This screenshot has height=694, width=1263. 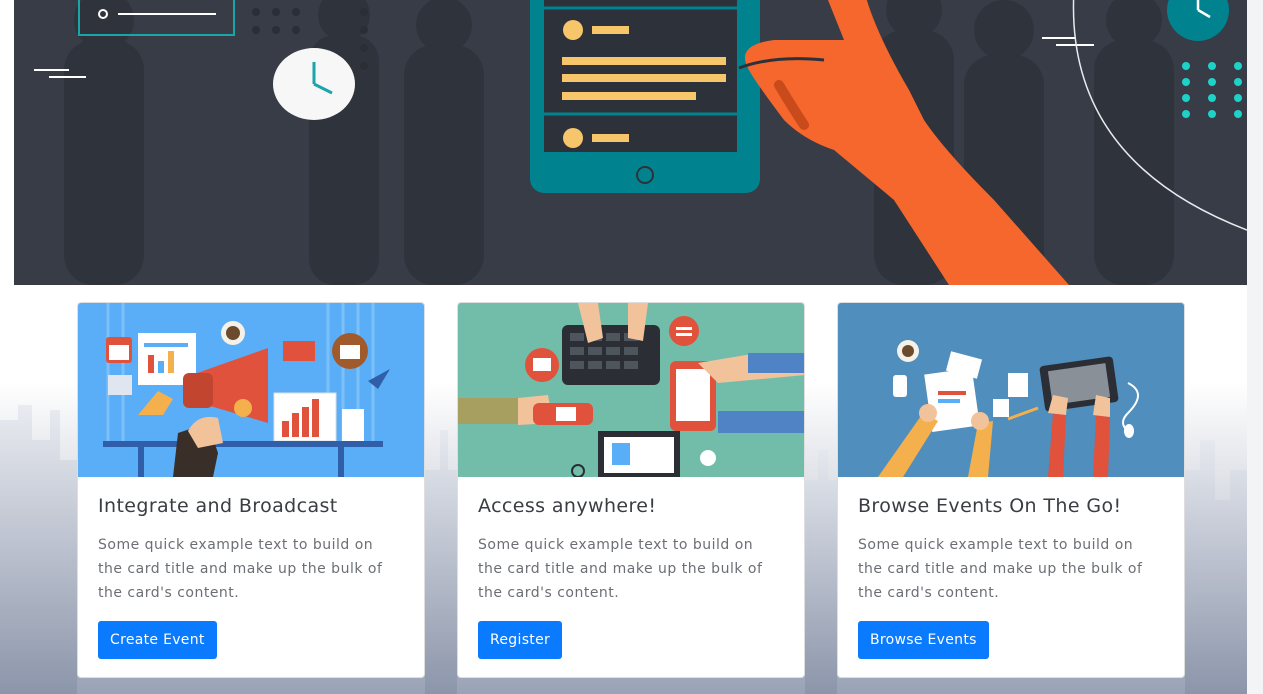 I want to click on clock-icon, so click(x=314, y=84).